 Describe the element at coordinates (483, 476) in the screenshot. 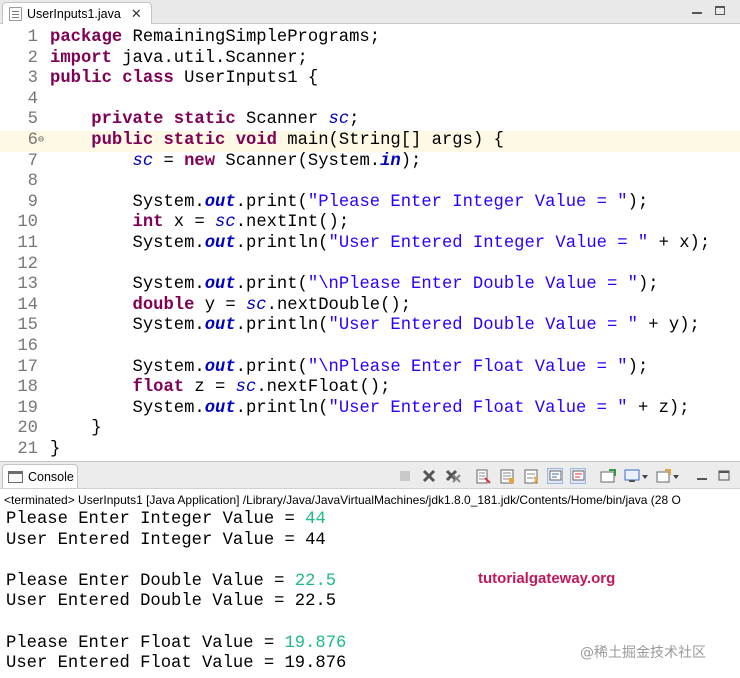

I see `clear-console-icon` at that location.